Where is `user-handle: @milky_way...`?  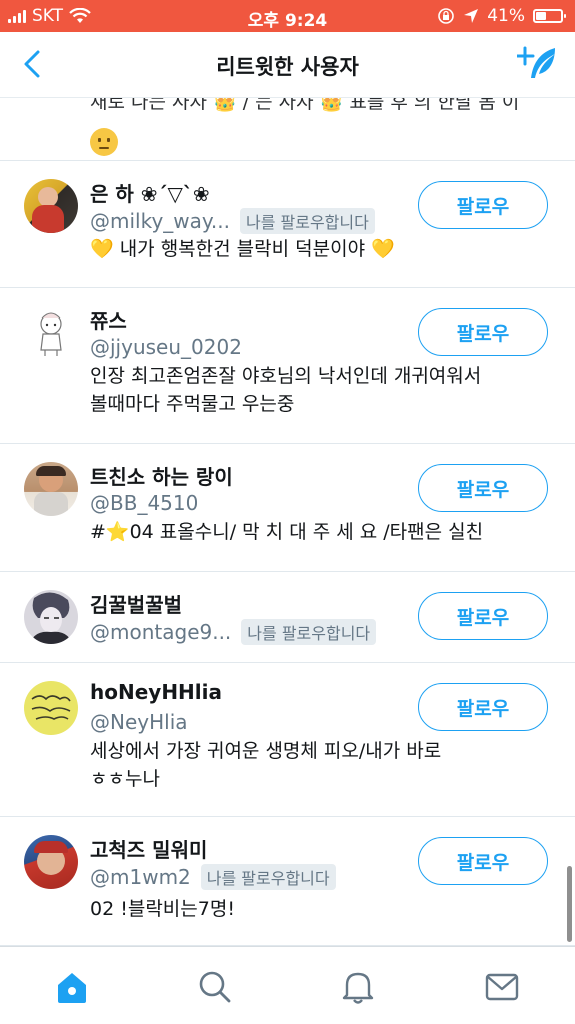 user-handle: @milky_way... is located at coordinates (160, 221).